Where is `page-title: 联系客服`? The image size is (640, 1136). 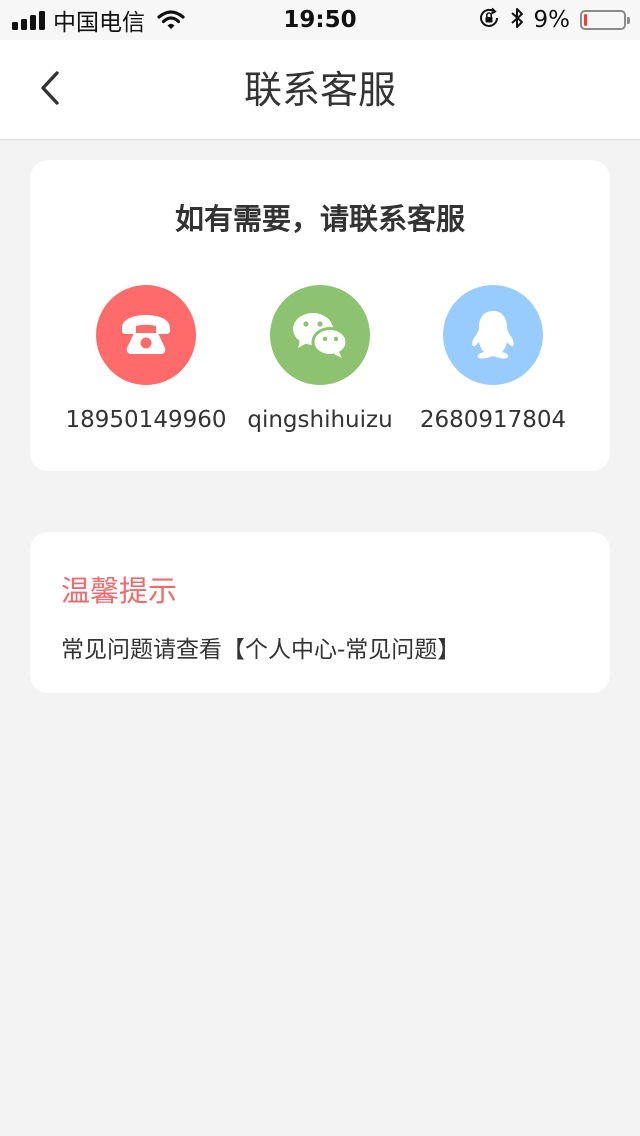
page-title: 联系客服 is located at coordinates (319, 90).